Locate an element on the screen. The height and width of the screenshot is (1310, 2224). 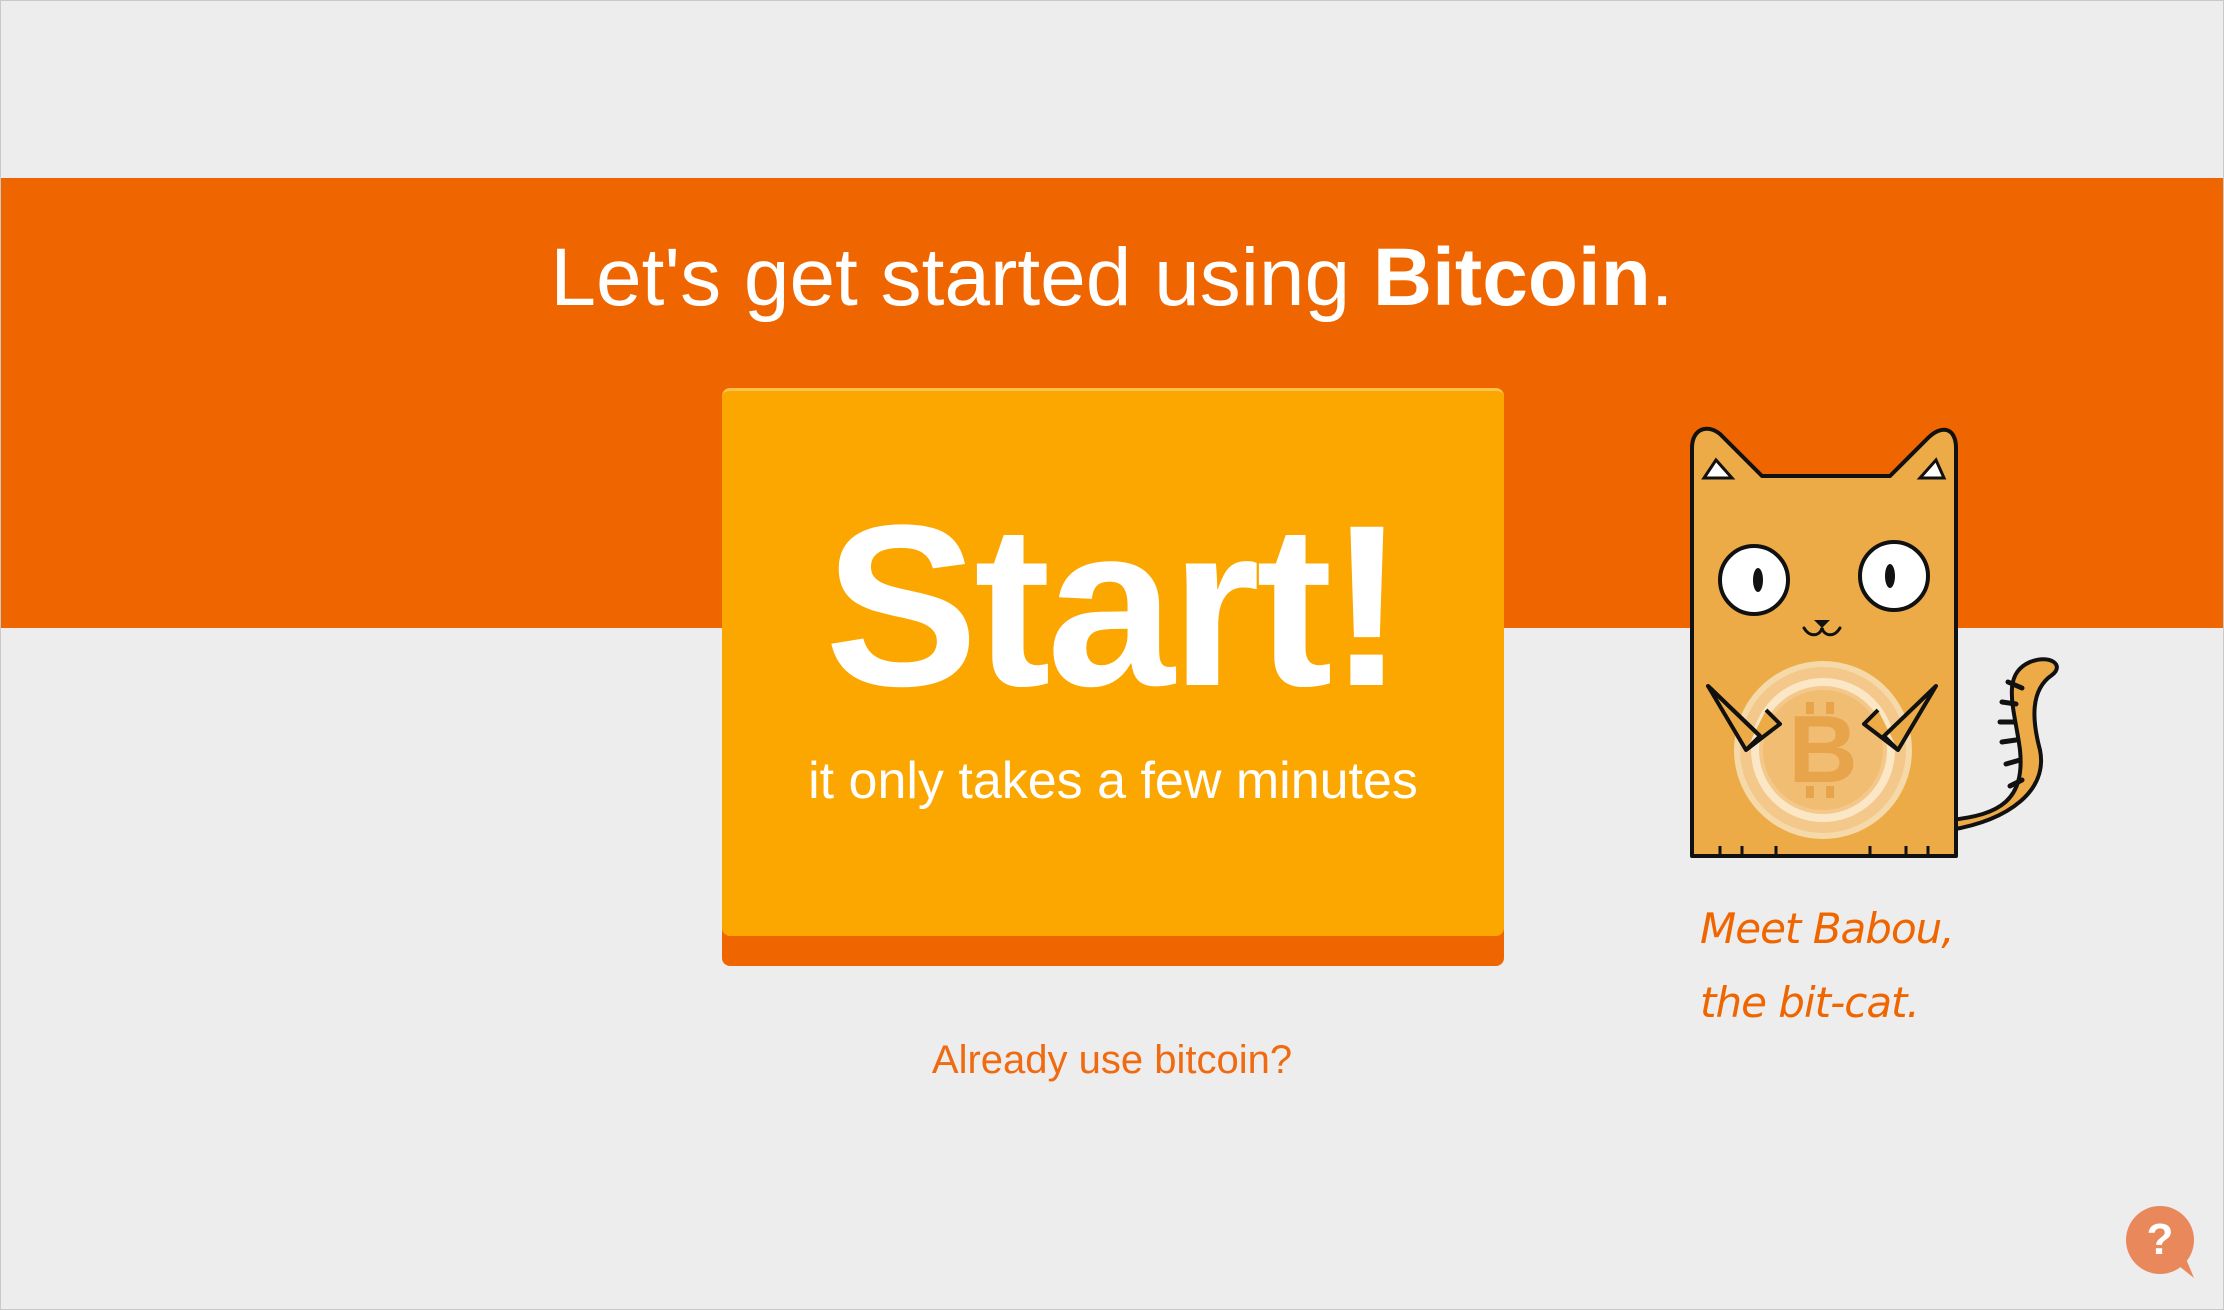
start-button-subtitle: it only takes a few minutes is located at coordinates (1113, 781).